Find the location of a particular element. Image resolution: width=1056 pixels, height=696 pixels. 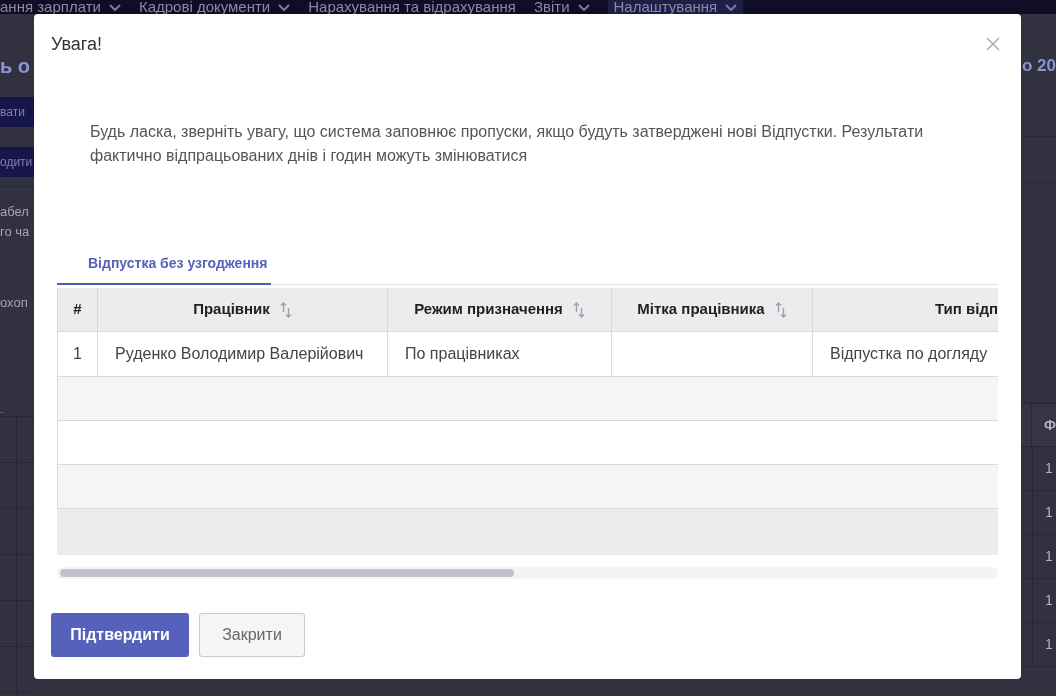

column-header: Тип відп is located at coordinates (905, 310).